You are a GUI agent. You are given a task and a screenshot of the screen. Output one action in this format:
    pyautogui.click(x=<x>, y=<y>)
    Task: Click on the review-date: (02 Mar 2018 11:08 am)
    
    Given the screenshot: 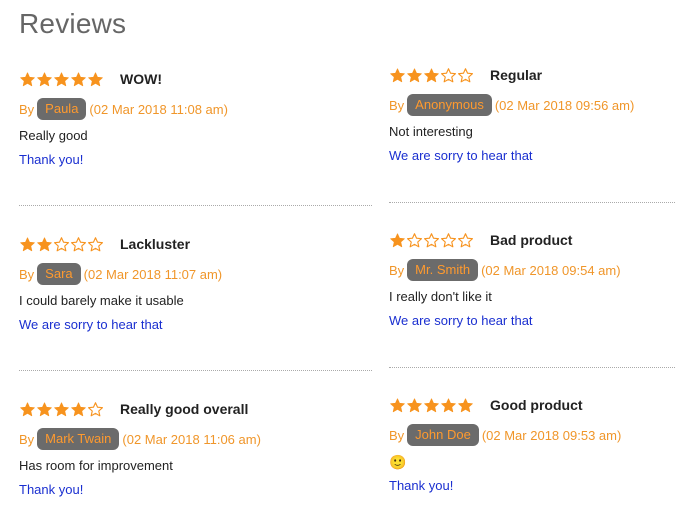 What is the action you would take?
    pyautogui.click(x=158, y=109)
    